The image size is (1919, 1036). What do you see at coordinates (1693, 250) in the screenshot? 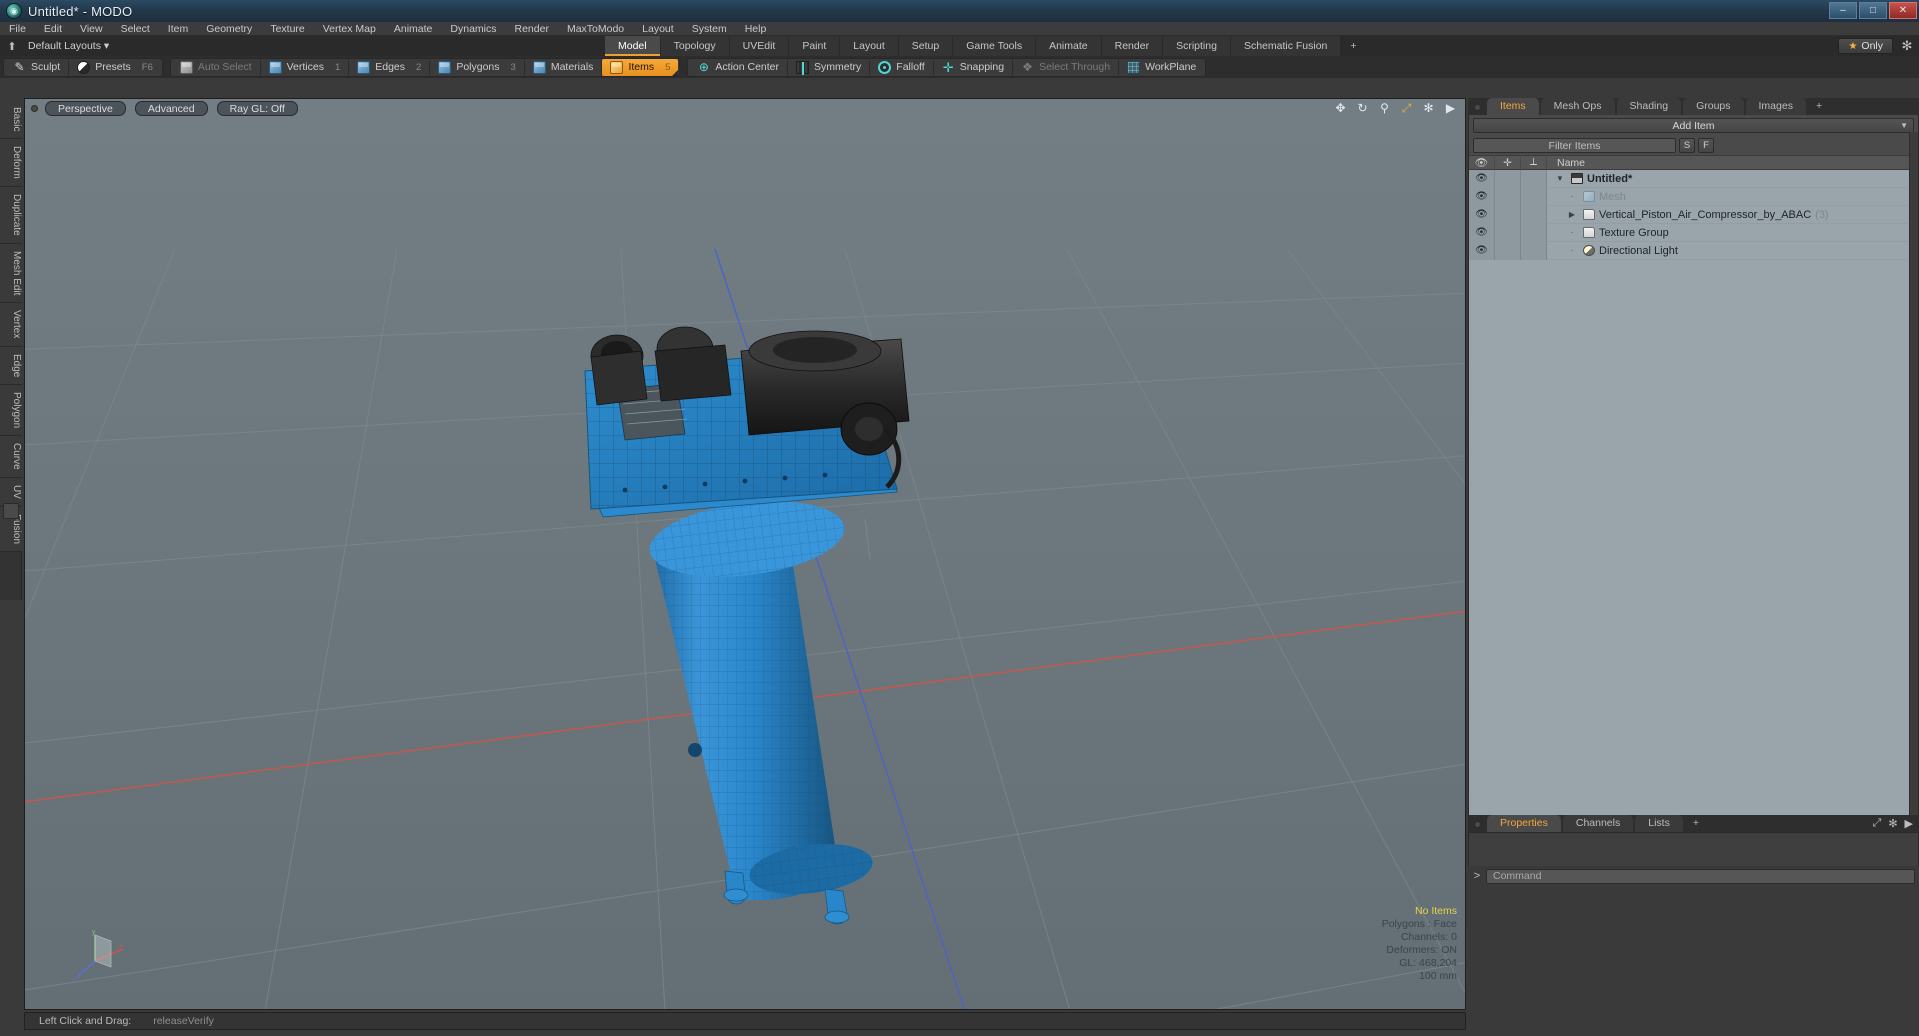
I see `table-row: 👁 · Directional Light` at bounding box center [1693, 250].